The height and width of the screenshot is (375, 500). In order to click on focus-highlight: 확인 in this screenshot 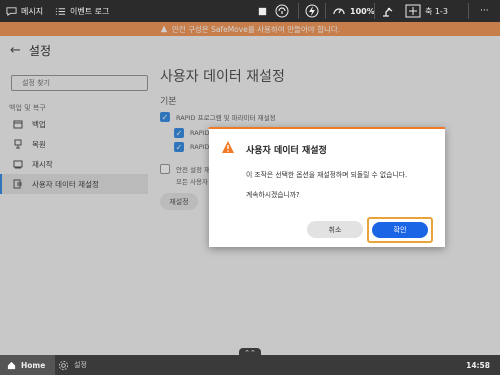, I will do `click(400, 230)`.